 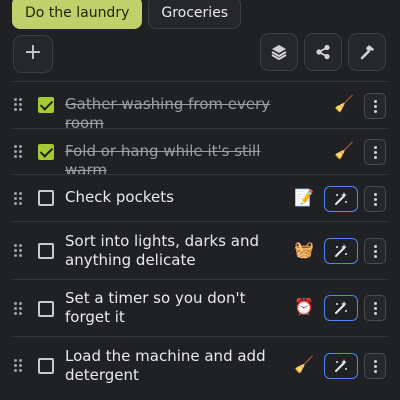 I want to click on list-item: Gather washing from every room 🧹, so click(x=200, y=106).